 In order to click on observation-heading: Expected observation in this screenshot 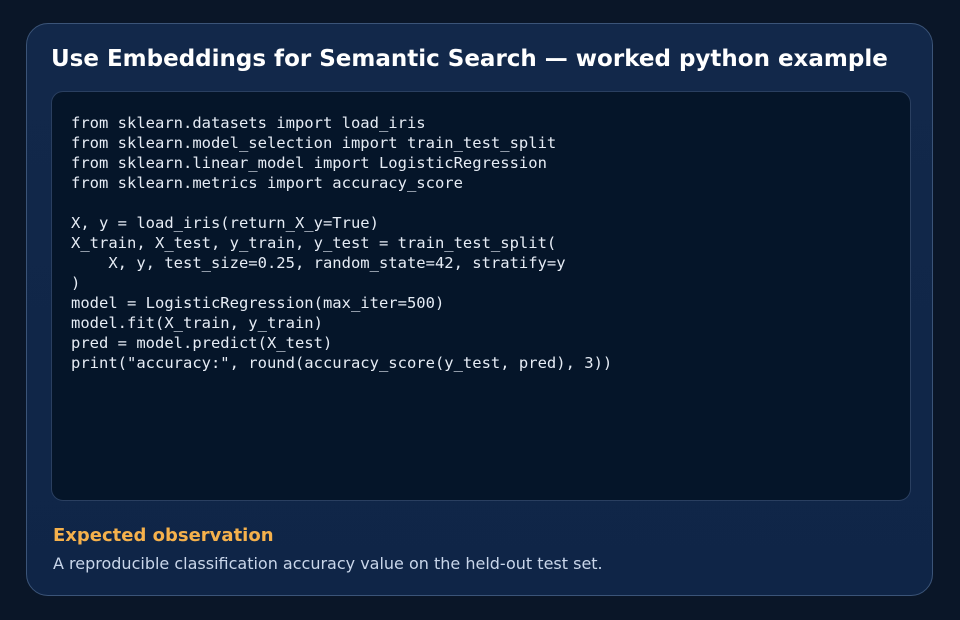, I will do `click(163, 535)`.